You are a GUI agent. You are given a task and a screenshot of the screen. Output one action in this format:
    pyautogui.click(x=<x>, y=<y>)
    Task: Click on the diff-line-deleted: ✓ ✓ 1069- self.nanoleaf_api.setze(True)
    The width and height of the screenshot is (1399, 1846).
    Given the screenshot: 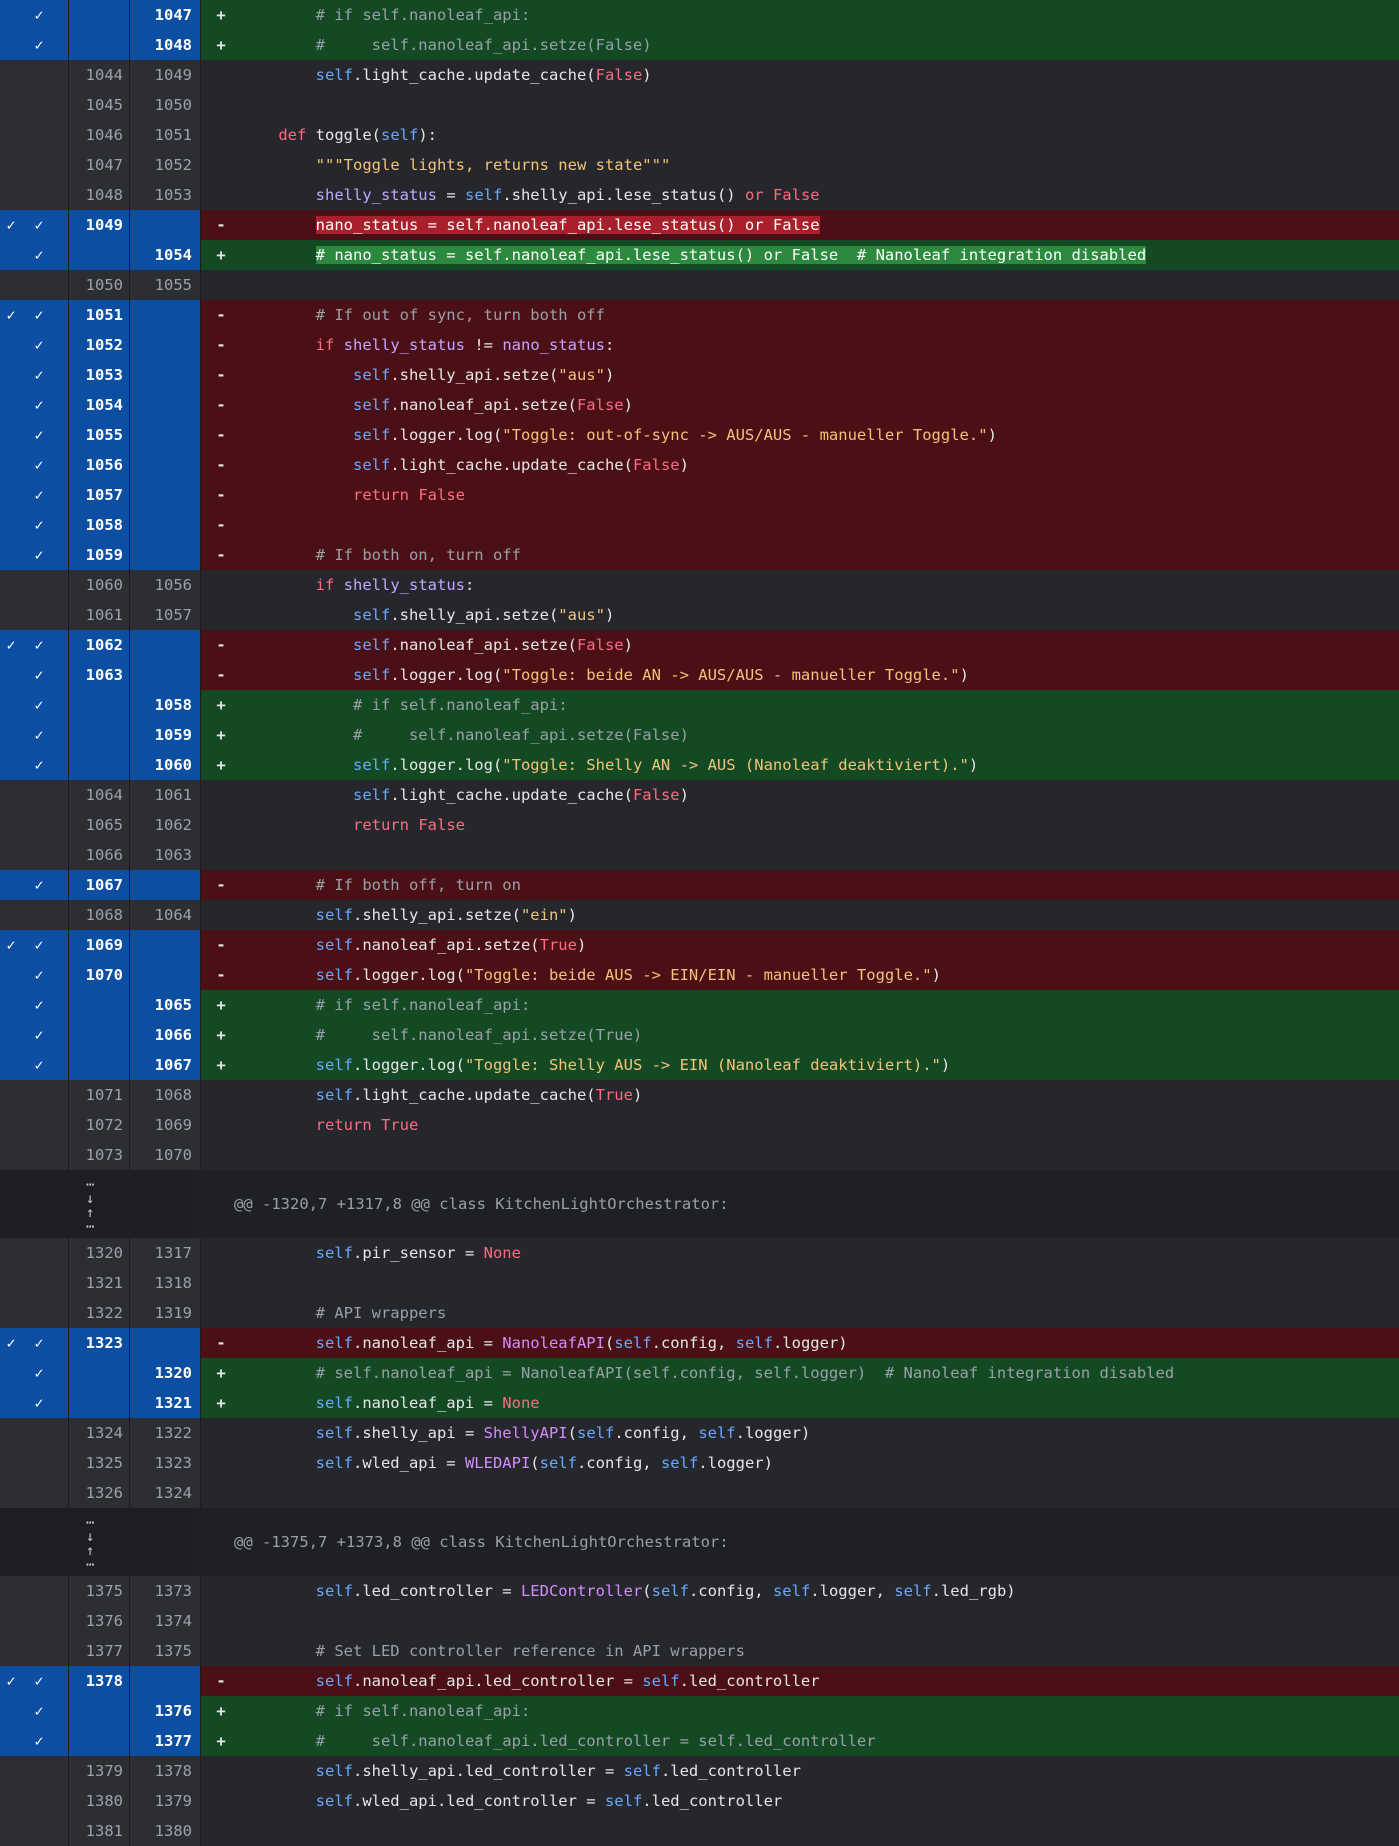 What is the action you would take?
    pyautogui.click(x=699, y=945)
    